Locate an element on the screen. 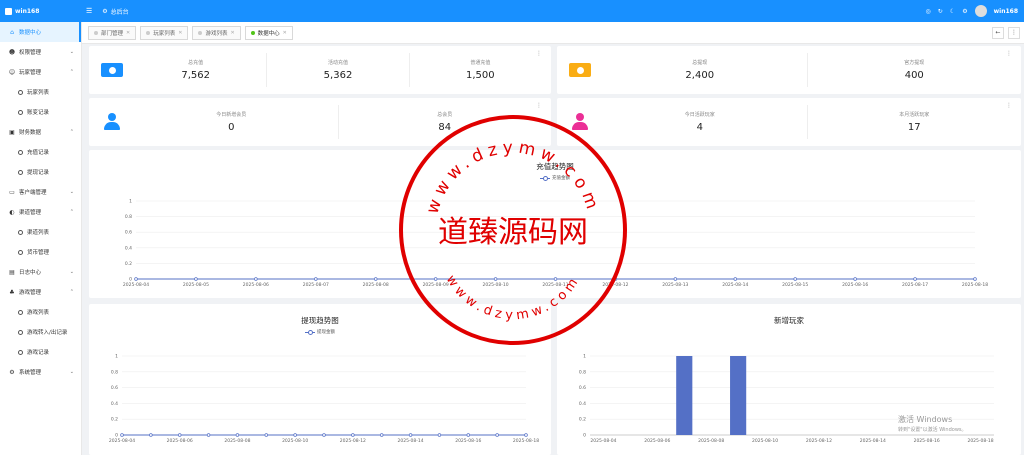 The width and height of the screenshot is (1024, 455). money-icon is located at coordinates (112, 70).